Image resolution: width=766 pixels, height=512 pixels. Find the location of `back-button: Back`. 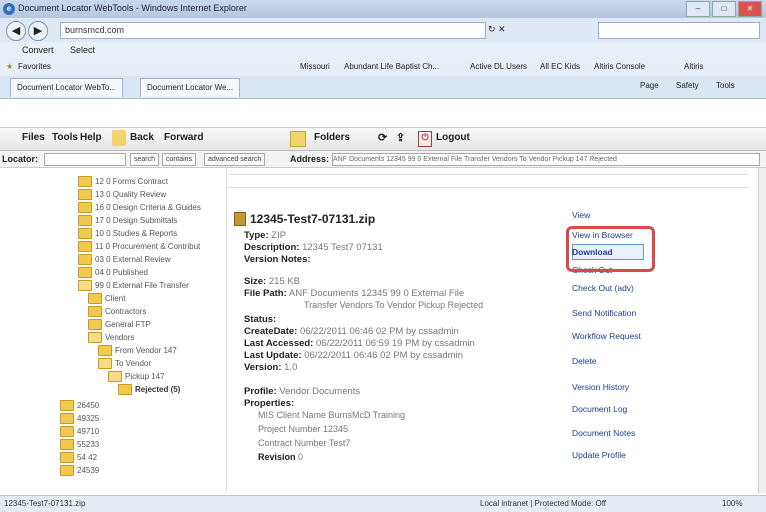

back-button: Back is located at coordinates (142, 137).